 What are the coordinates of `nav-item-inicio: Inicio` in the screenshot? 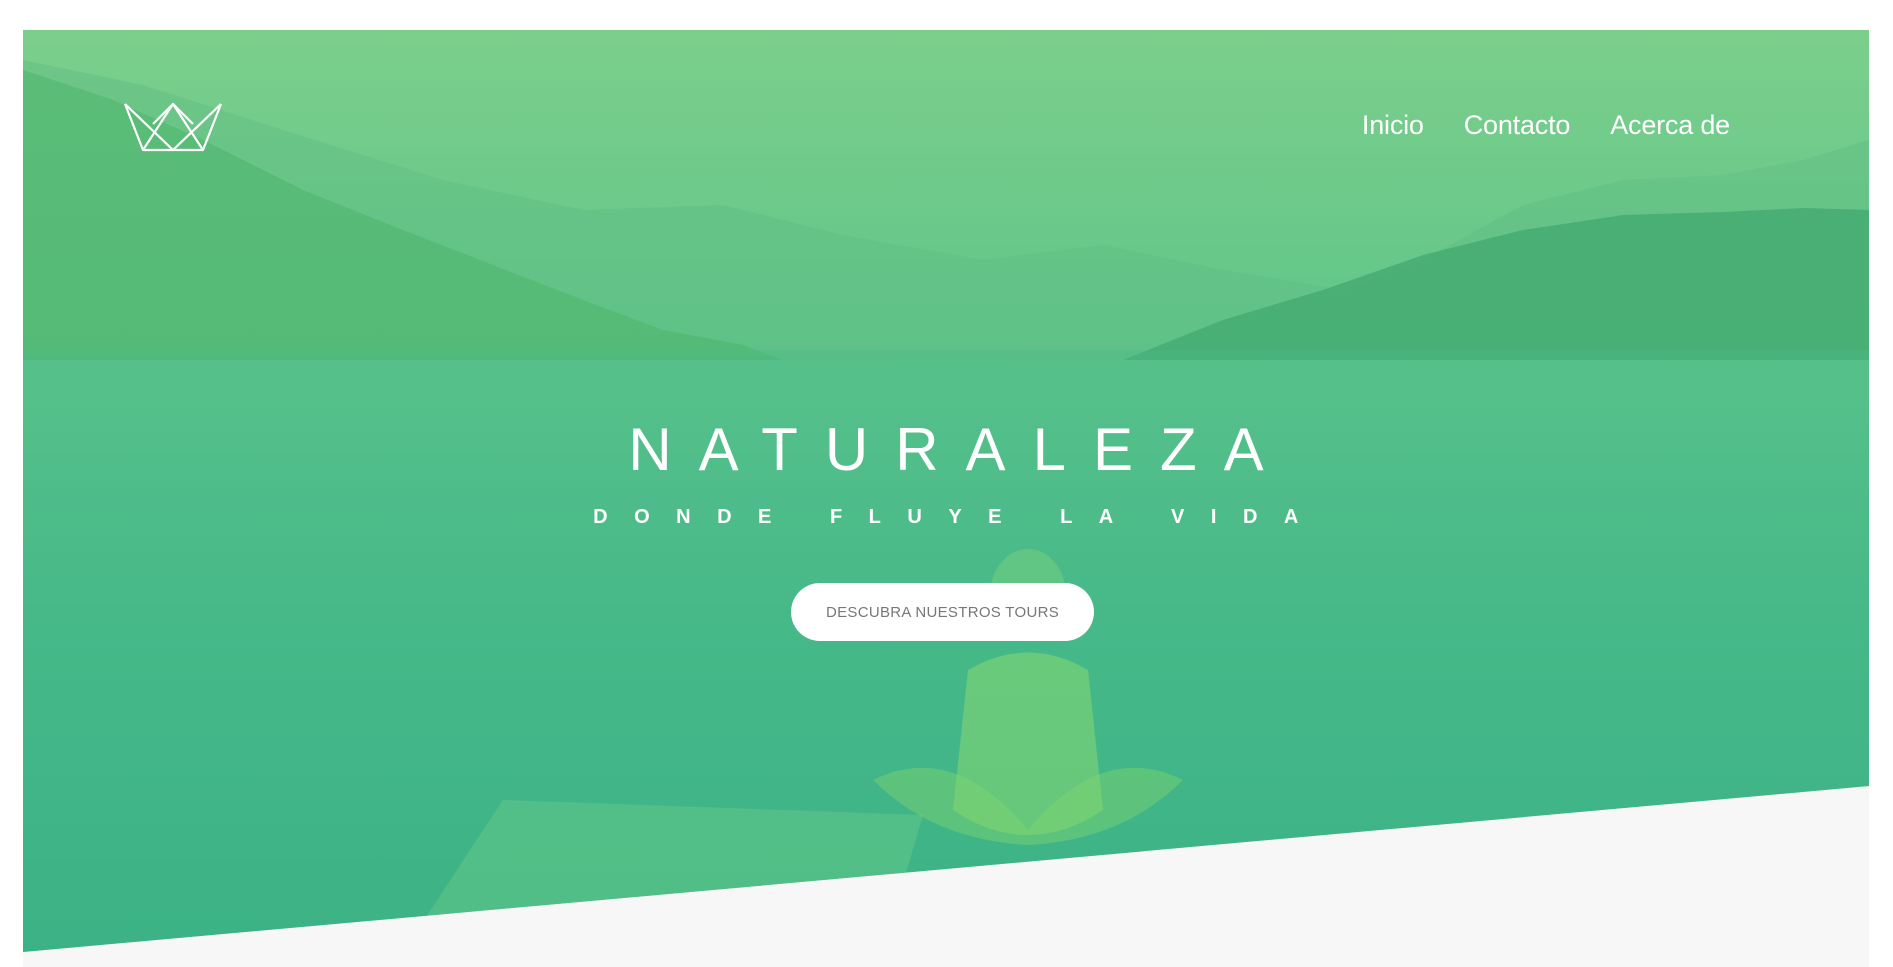 It's located at (1393, 125).